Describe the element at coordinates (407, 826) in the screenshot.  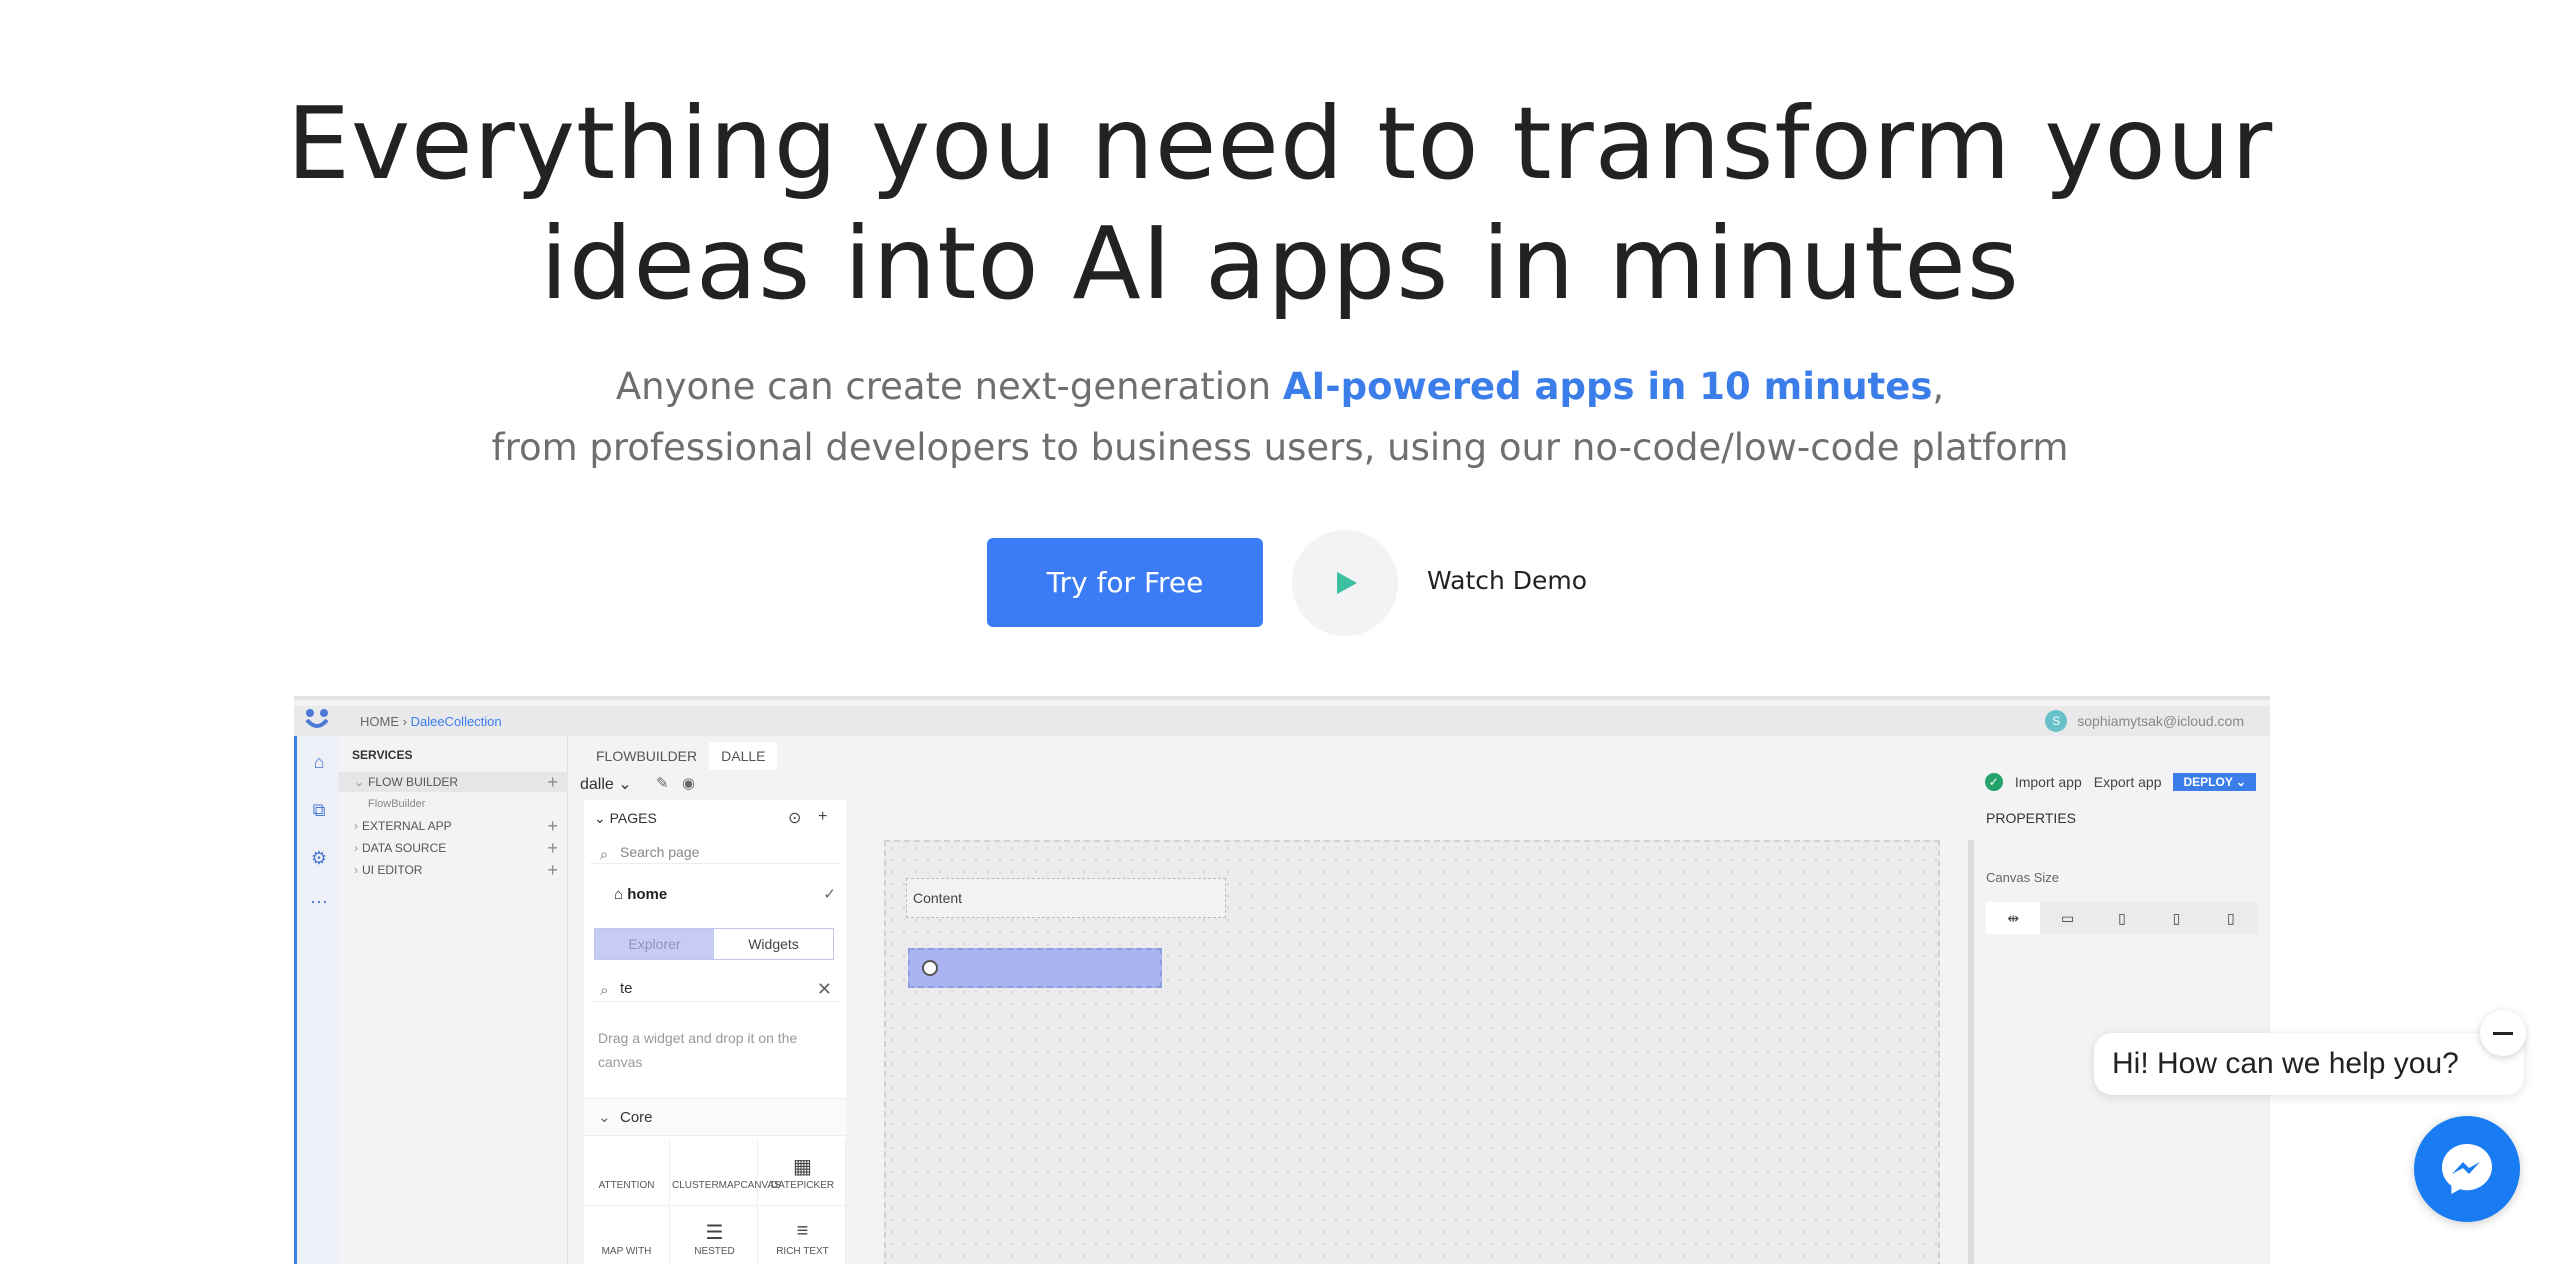
I see `service-label: EXTERNAL APP` at that location.